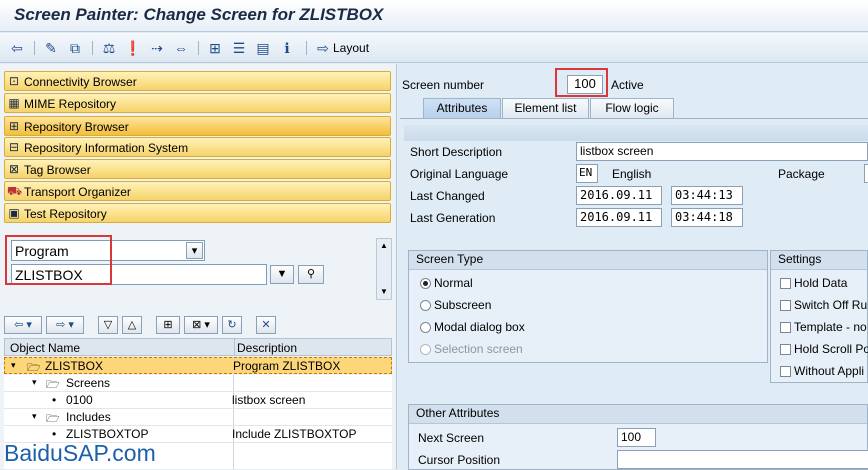  Describe the element at coordinates (266, 325) in the screenshot. I see `close-icon: ✕` at that location.